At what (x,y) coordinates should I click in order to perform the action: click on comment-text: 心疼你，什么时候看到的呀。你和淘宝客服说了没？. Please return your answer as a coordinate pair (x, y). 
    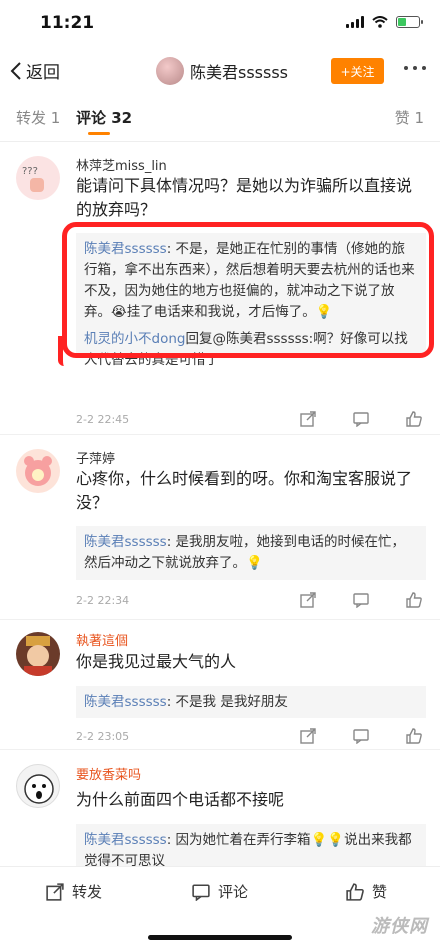
    Looking at the image, I should click on (244, 490).